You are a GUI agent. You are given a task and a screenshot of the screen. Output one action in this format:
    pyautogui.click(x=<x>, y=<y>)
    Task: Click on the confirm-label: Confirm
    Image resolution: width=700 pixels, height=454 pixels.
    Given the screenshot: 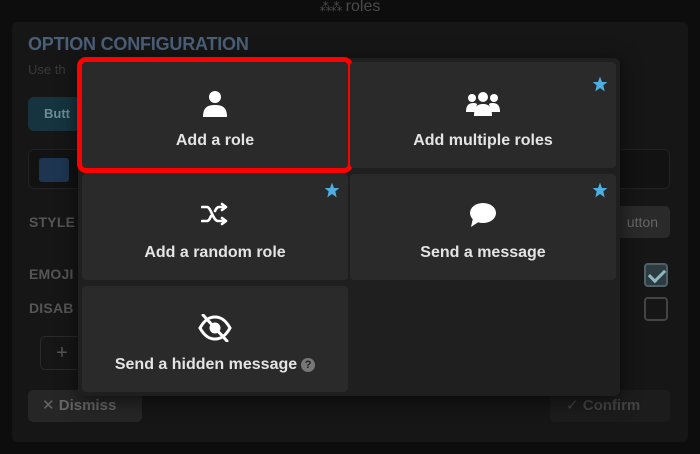 What is the action you would take?
    pyautogui.click(x=611, y=405)
    